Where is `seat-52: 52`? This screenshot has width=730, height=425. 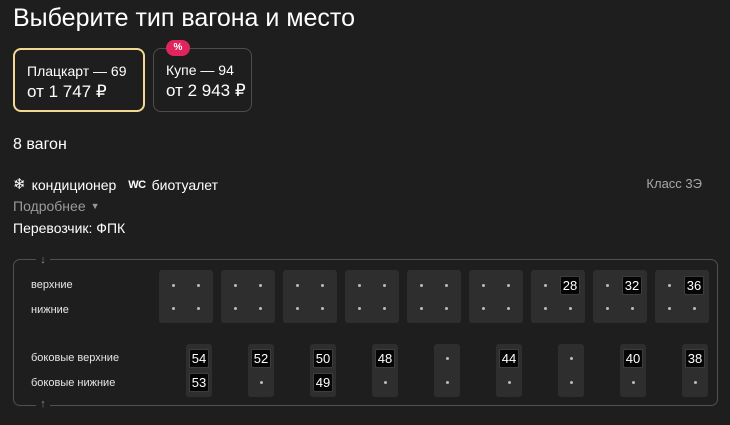
seat-52: 52 is located at coordinates (261, 358).